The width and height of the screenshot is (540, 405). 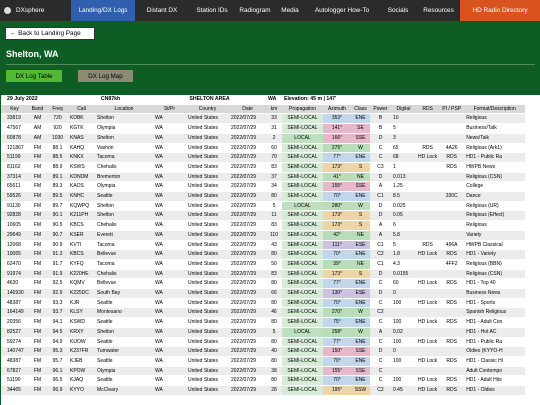 I want to click on table-cell-key: 60878, so click(x=14, y=138).